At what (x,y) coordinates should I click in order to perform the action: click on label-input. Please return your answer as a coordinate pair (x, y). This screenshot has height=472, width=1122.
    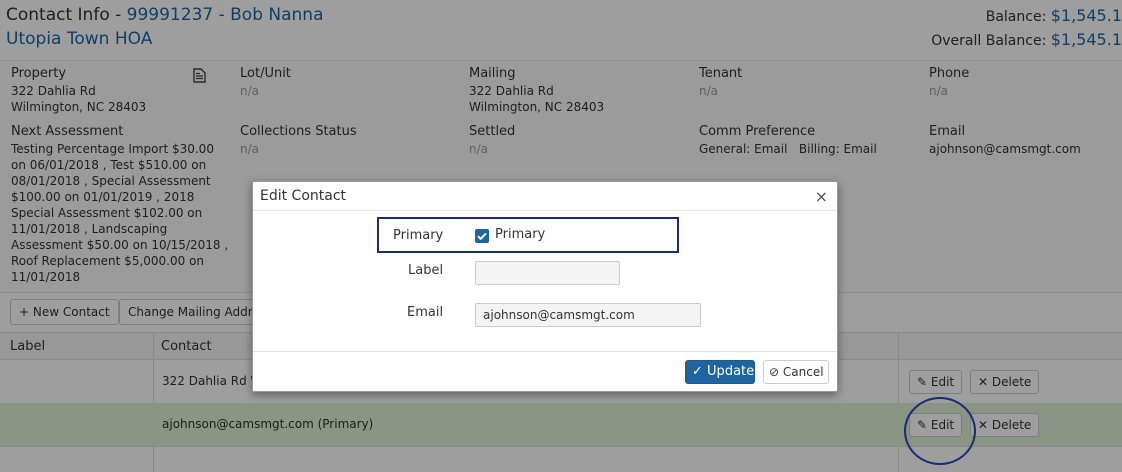
    Looking at the image, I should click on (547, 273).